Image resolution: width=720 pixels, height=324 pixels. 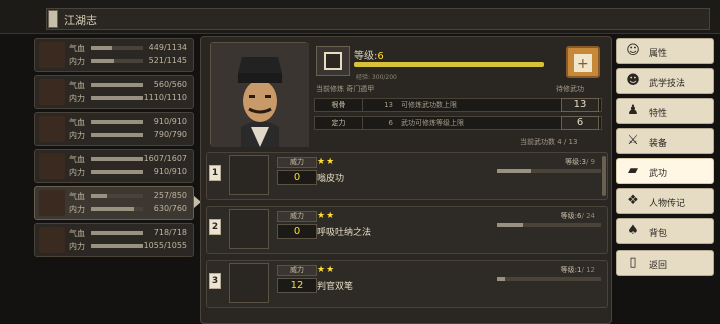 I want to click on book-icon, so click(x=53, y=19).